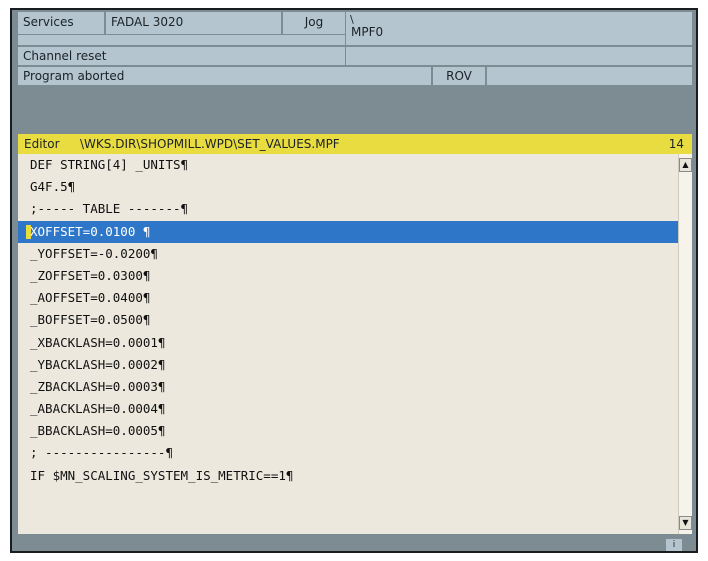 The width and height of the screenshot is (708, 561). I want to click on mode-indicator: Jog, so click(314, 23).